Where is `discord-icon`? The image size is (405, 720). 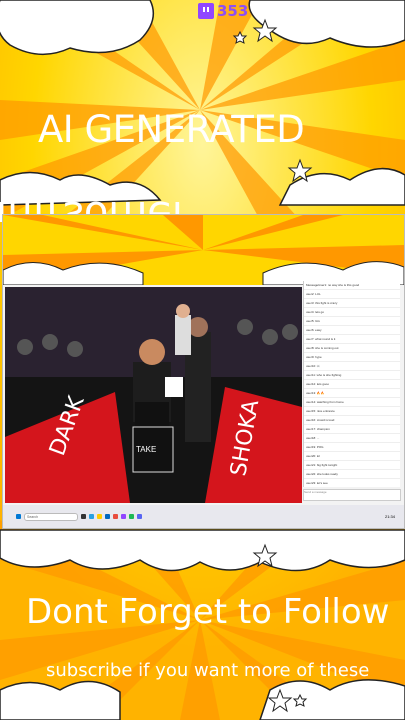
discord-icon is located at coordinates (139, 516).